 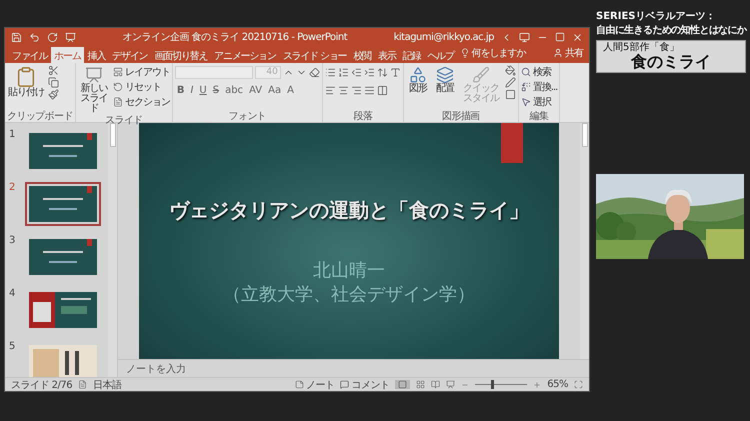 What do you see at coordinates (290, 90) in the screenshot?
I see `format-button: A` at bounding box center [290, 90].